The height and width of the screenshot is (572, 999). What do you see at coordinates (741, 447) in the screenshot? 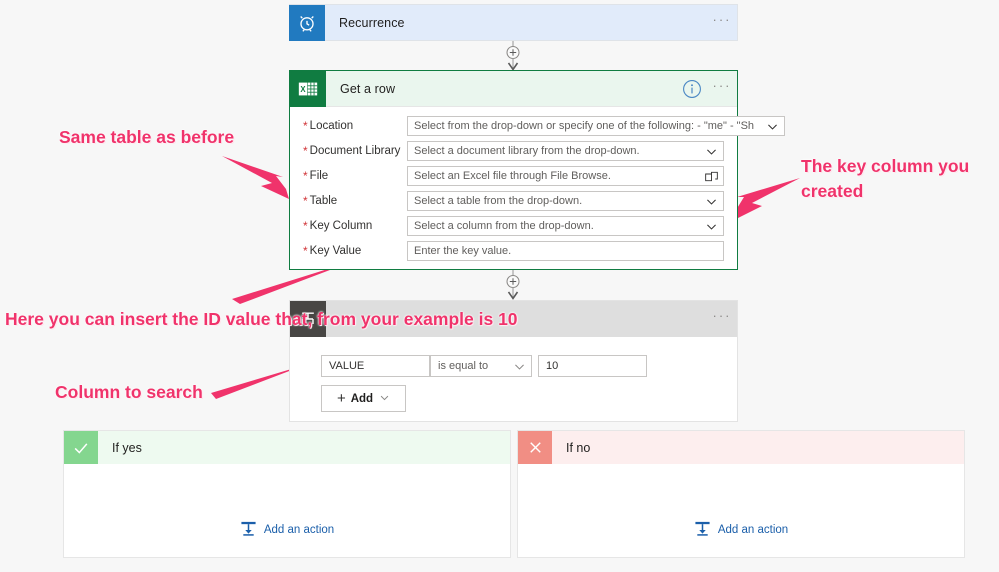
I see `if-no-header: If no` at bounding box center [741, 447].